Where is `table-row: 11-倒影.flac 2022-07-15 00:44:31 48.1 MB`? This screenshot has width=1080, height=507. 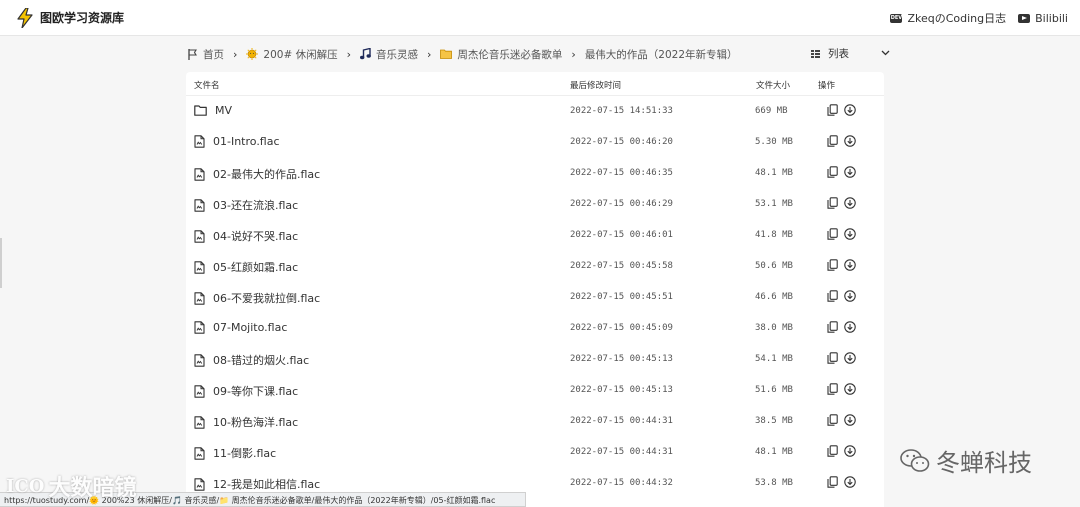
table-row: 11-倒影.flac 2022-07-15 00:44:31 48.1 MB is located at coordinates (535, 452).